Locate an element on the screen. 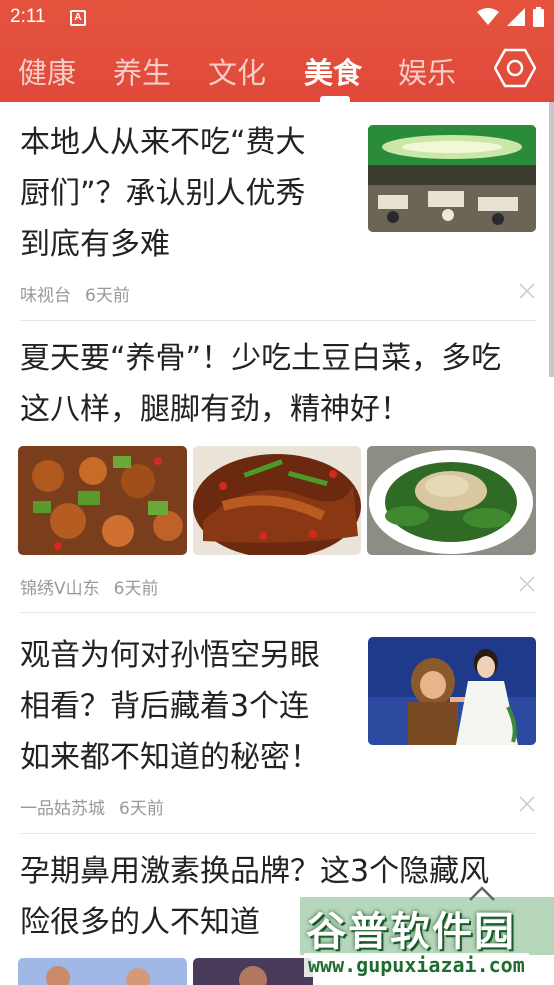 The width and height of the screenshot is (554, 985). tab-food: 美食 is located at coordinates (333, 71).